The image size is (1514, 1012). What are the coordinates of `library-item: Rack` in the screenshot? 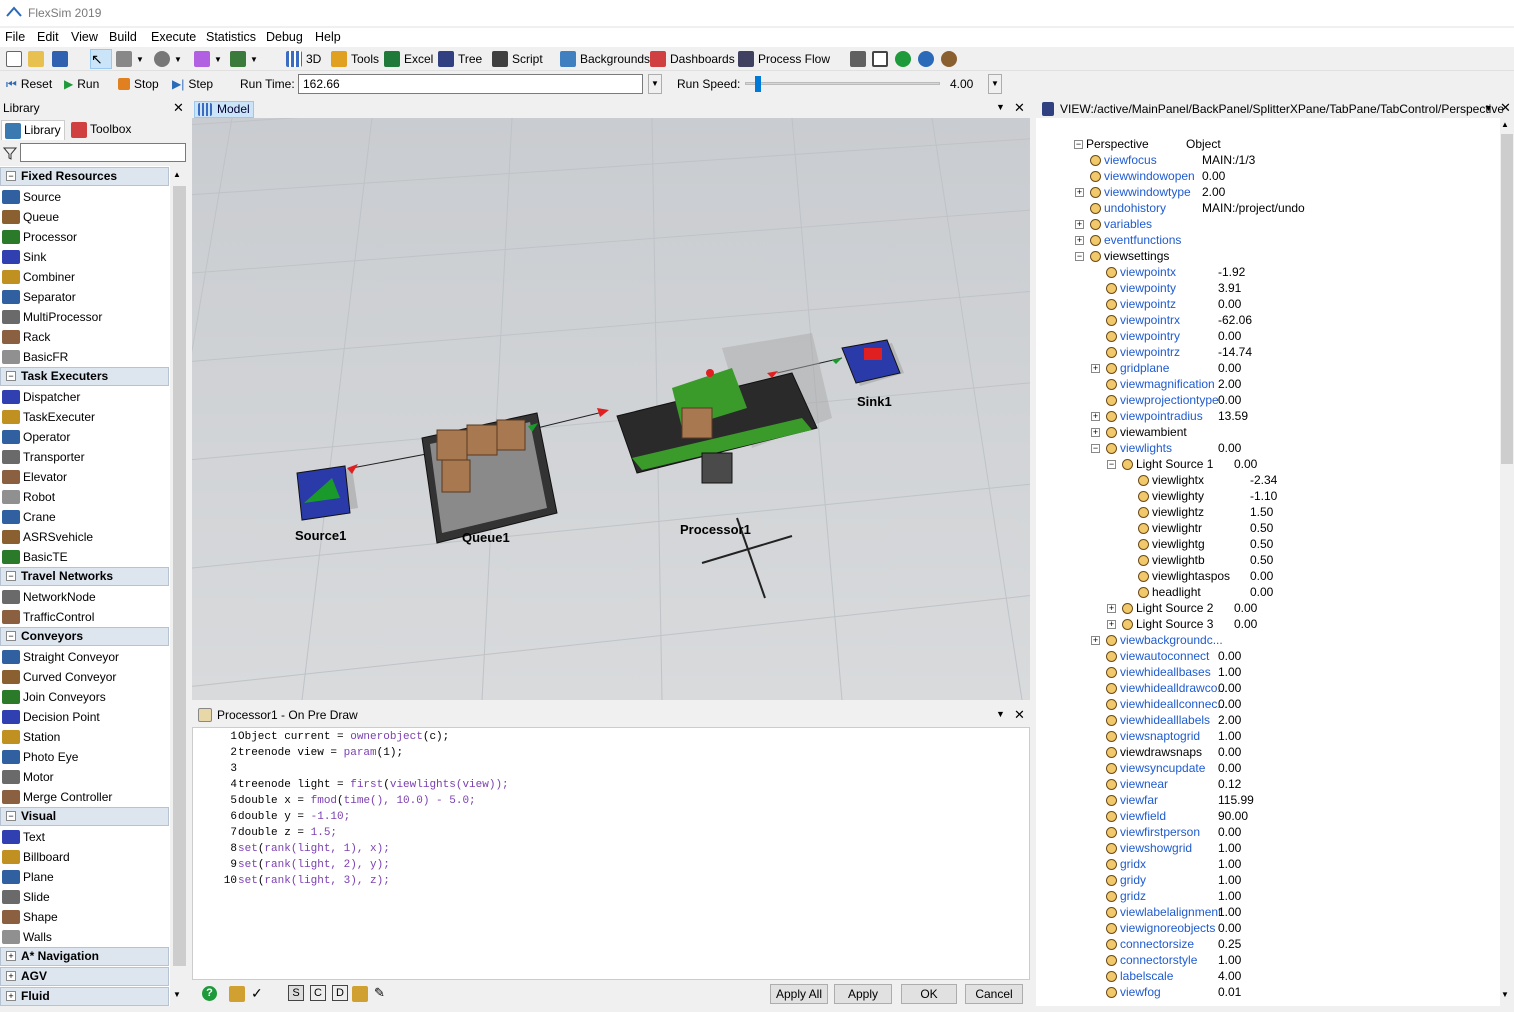 It's located at (25, 337).